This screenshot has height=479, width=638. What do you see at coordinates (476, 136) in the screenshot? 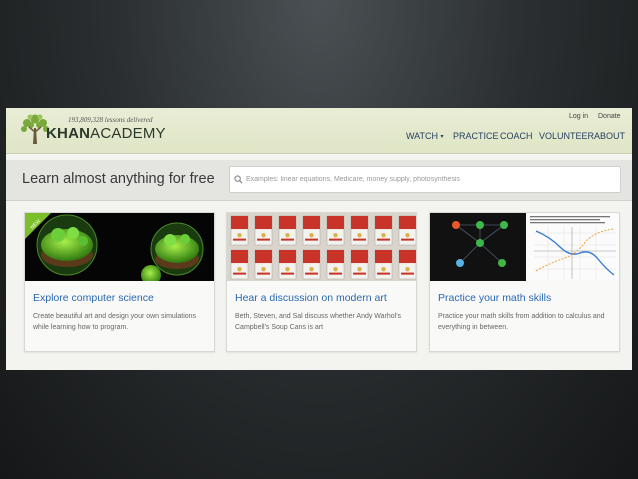
I see `nav-practice: PRACTICE` at bounding box center [476, 136].